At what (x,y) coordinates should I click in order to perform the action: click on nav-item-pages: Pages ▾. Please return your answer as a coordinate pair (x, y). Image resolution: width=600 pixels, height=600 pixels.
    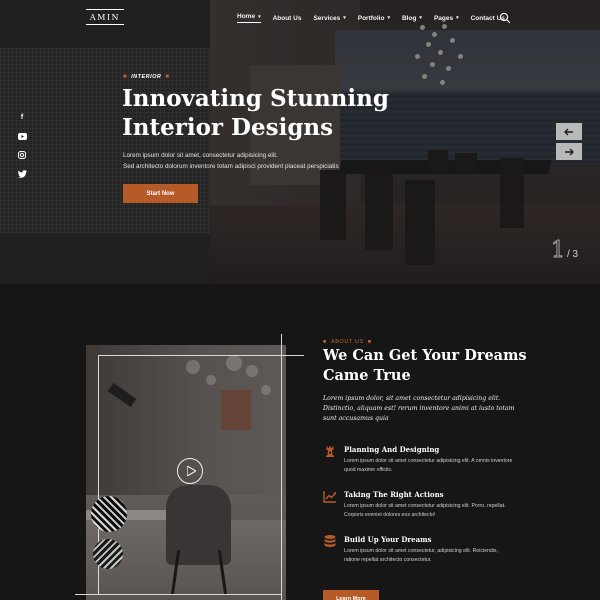
    Looking at the image, I should click on (446, 18).